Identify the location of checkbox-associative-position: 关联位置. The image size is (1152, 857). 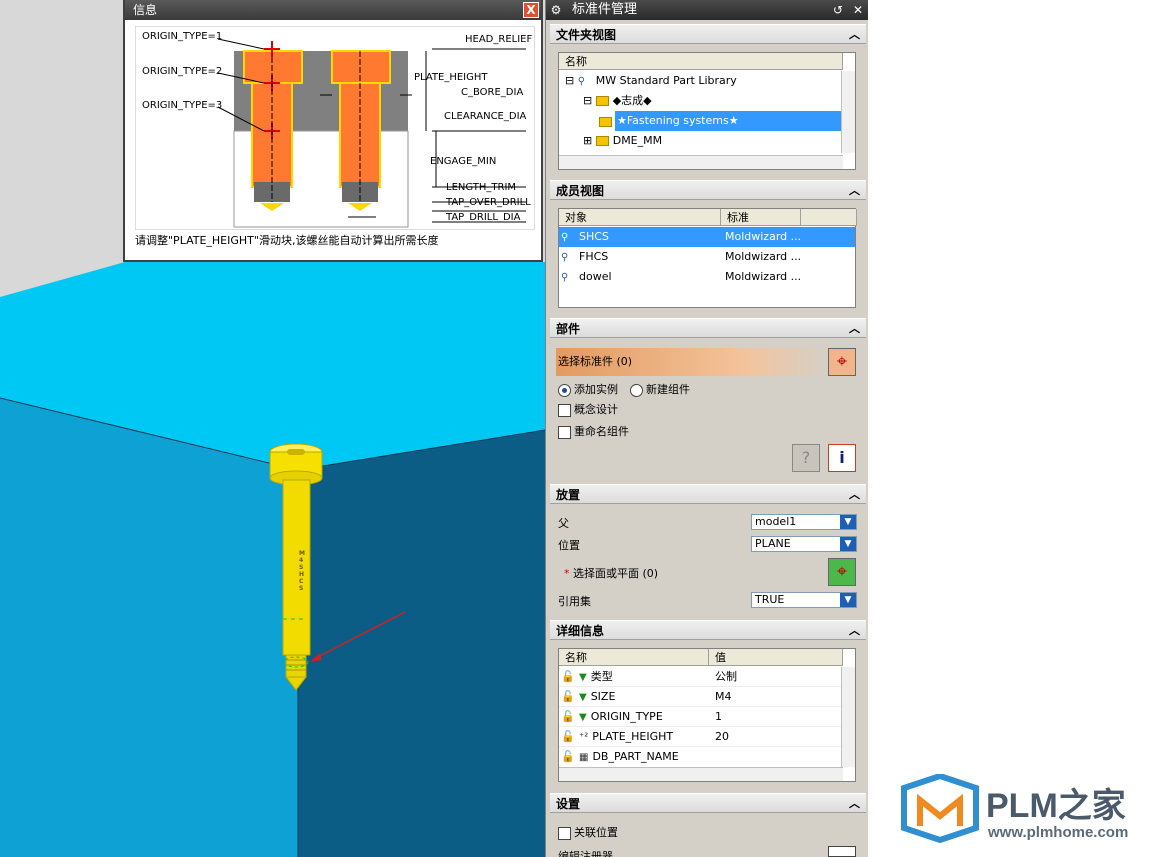
(588, 832).